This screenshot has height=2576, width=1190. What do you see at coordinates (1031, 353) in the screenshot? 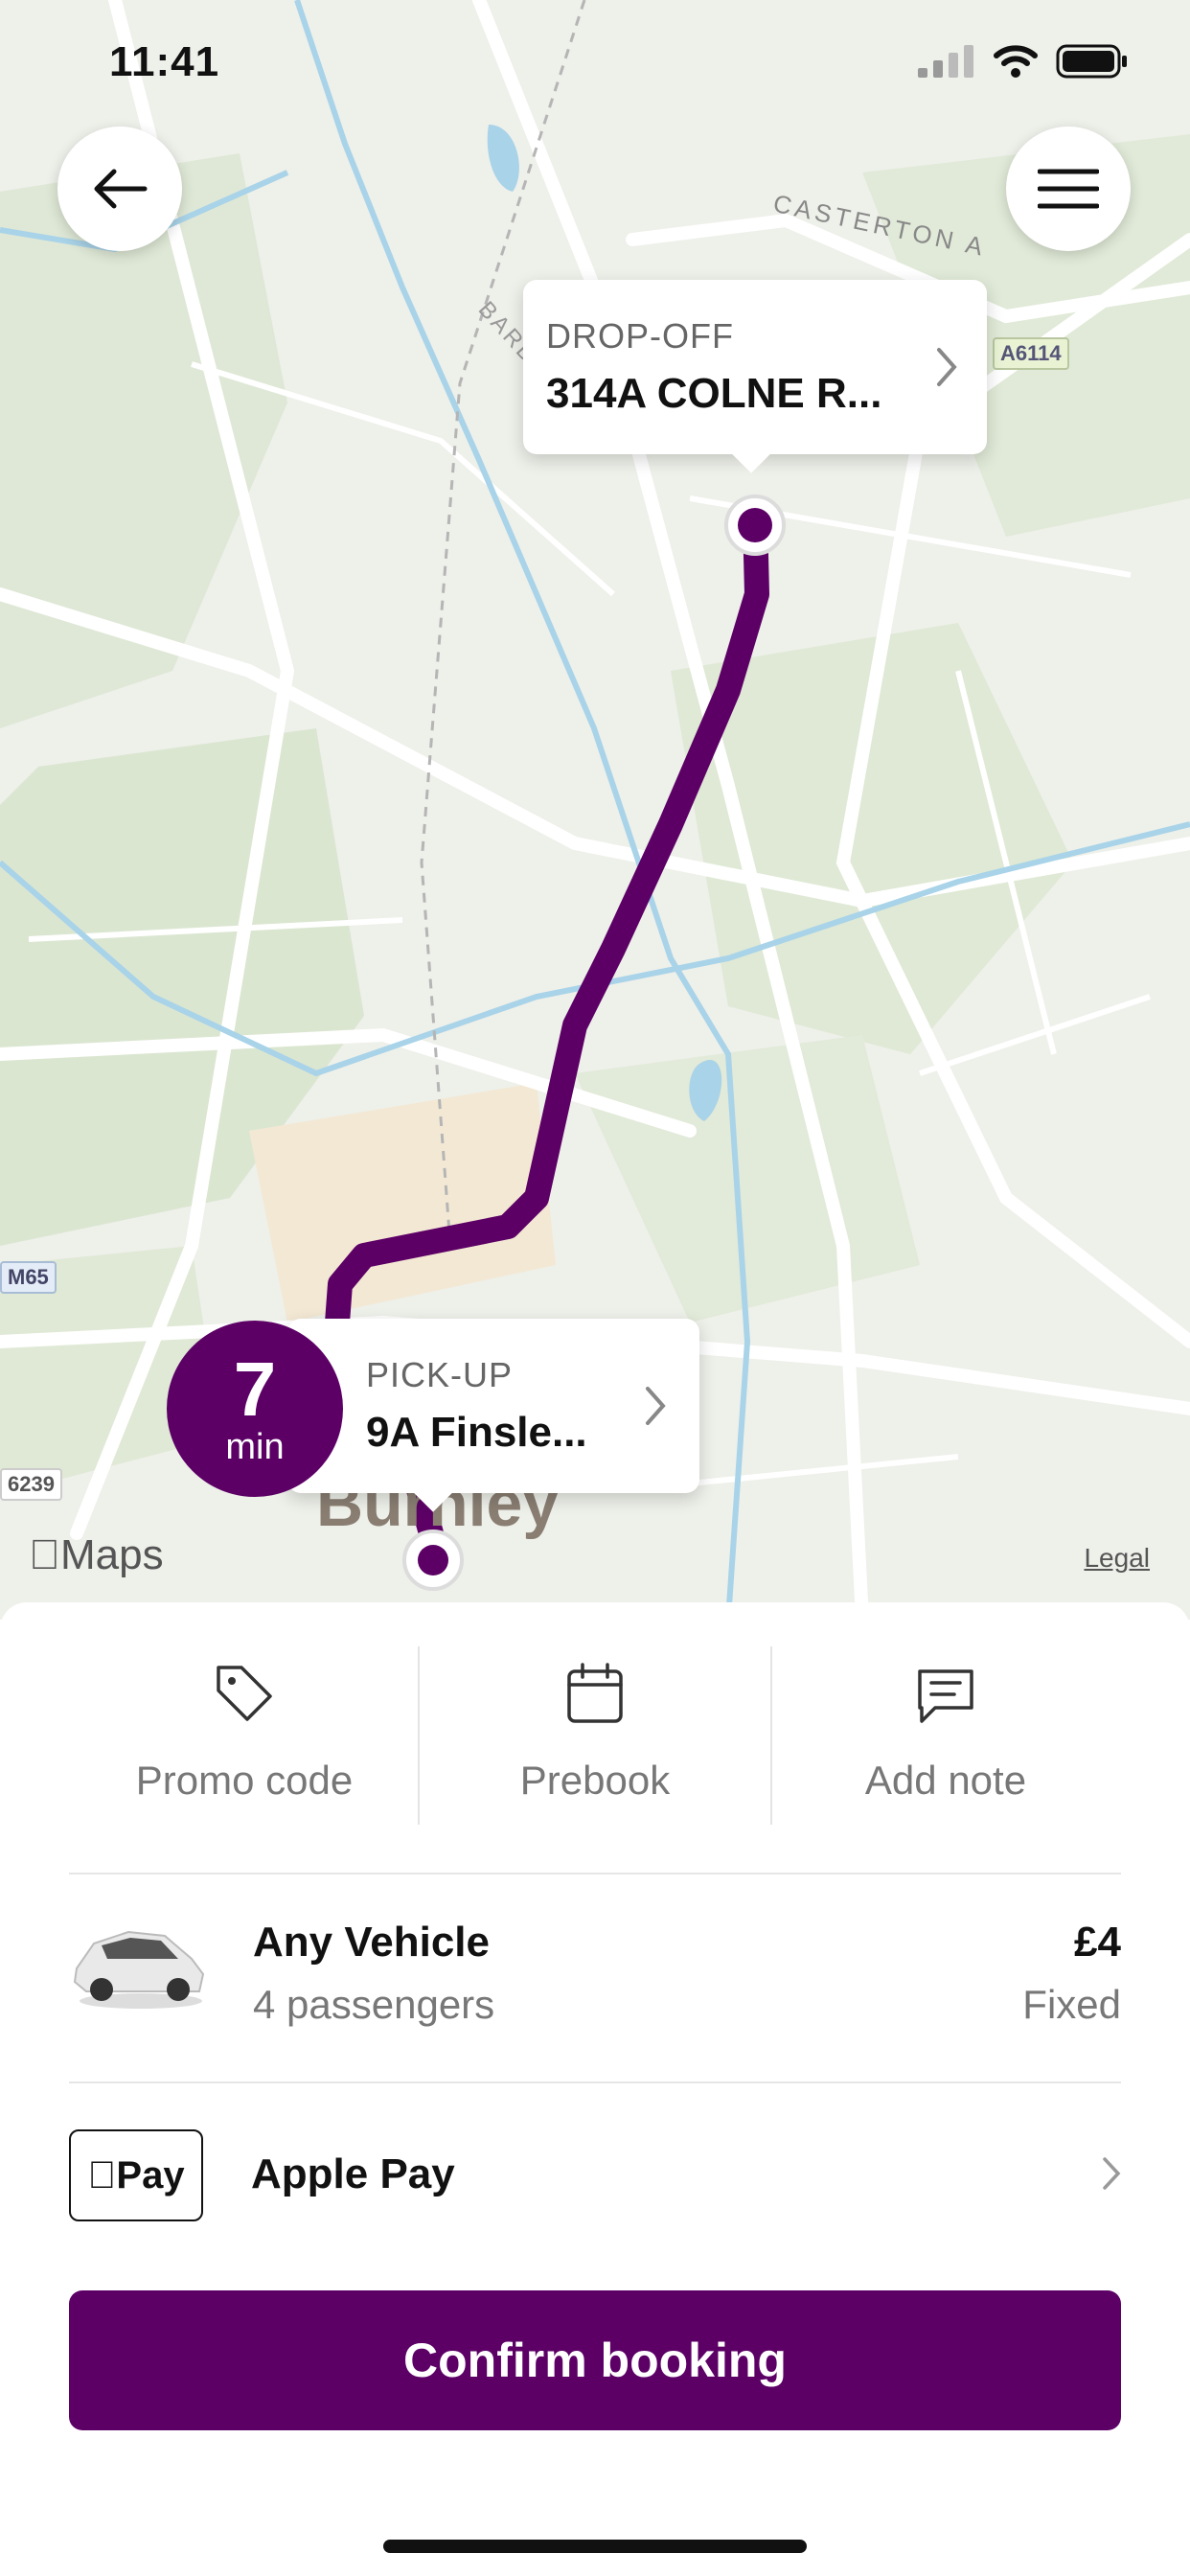
I see `road-shield-a6114: A6114` at bounding box center [1031, 353].